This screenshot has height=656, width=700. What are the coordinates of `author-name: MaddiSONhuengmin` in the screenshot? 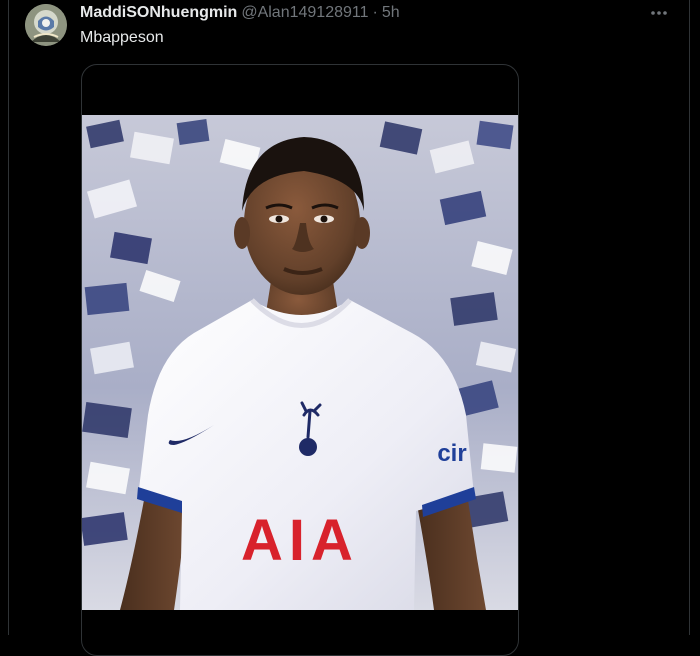 It's located at (158, 13).